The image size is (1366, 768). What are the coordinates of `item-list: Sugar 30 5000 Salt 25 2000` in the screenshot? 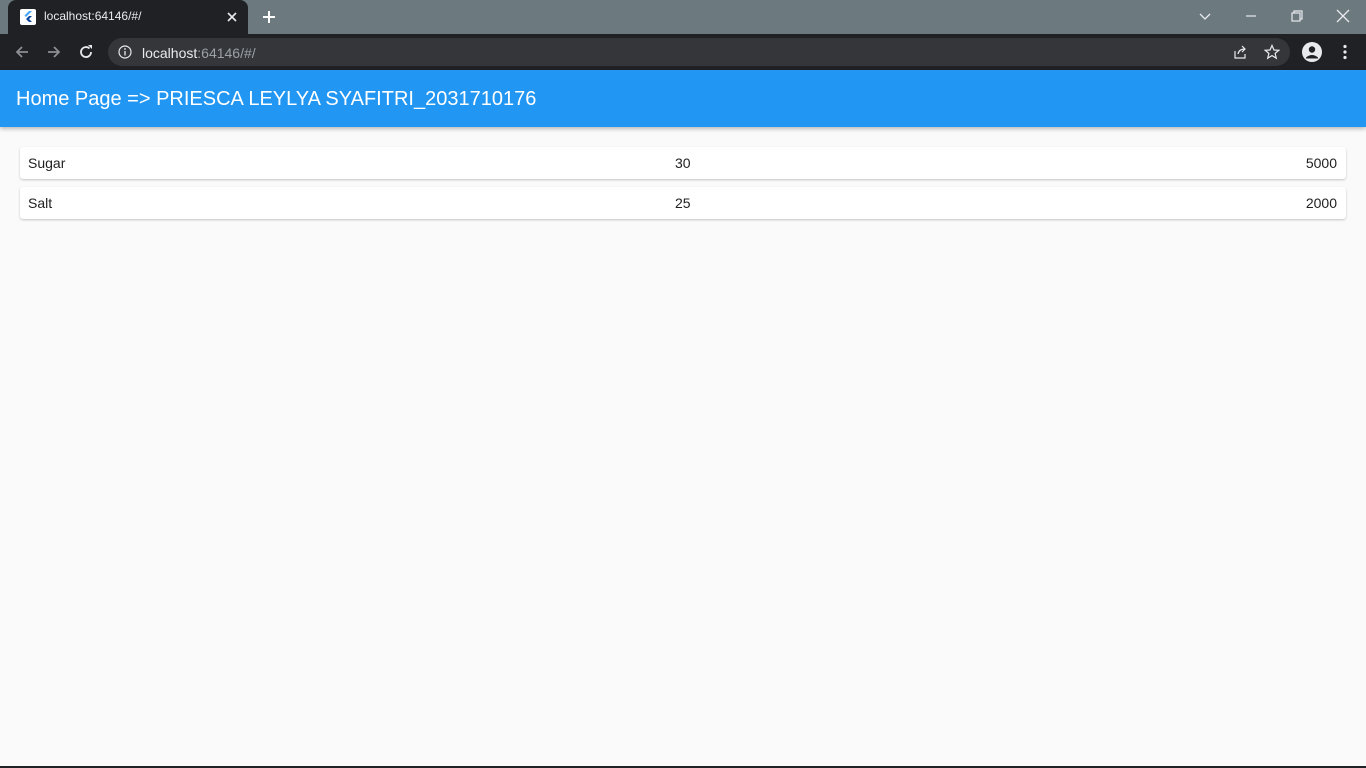 It's located at (683, 187).